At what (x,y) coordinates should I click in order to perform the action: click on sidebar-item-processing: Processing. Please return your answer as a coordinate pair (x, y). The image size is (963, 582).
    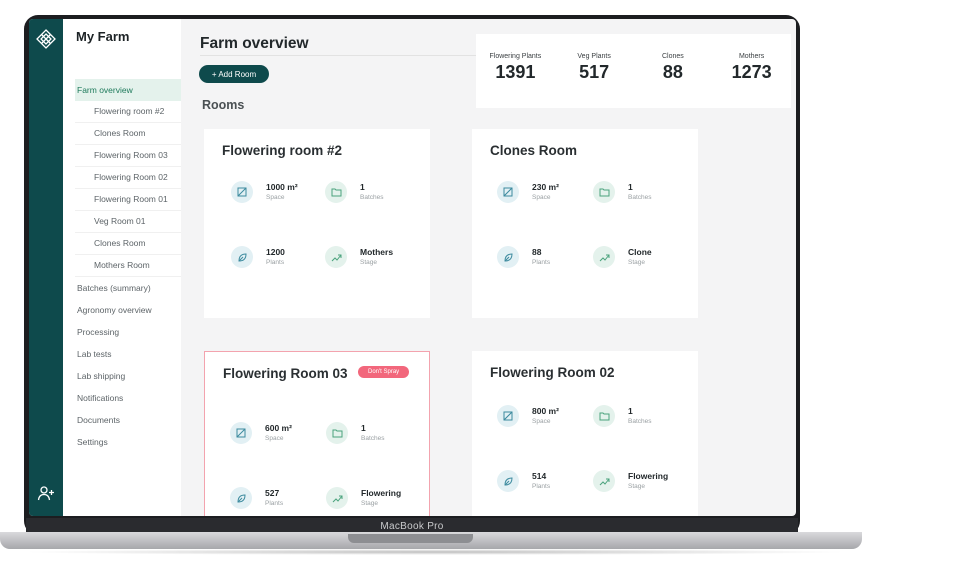
    Looking at the image, I should click on (128, 332).